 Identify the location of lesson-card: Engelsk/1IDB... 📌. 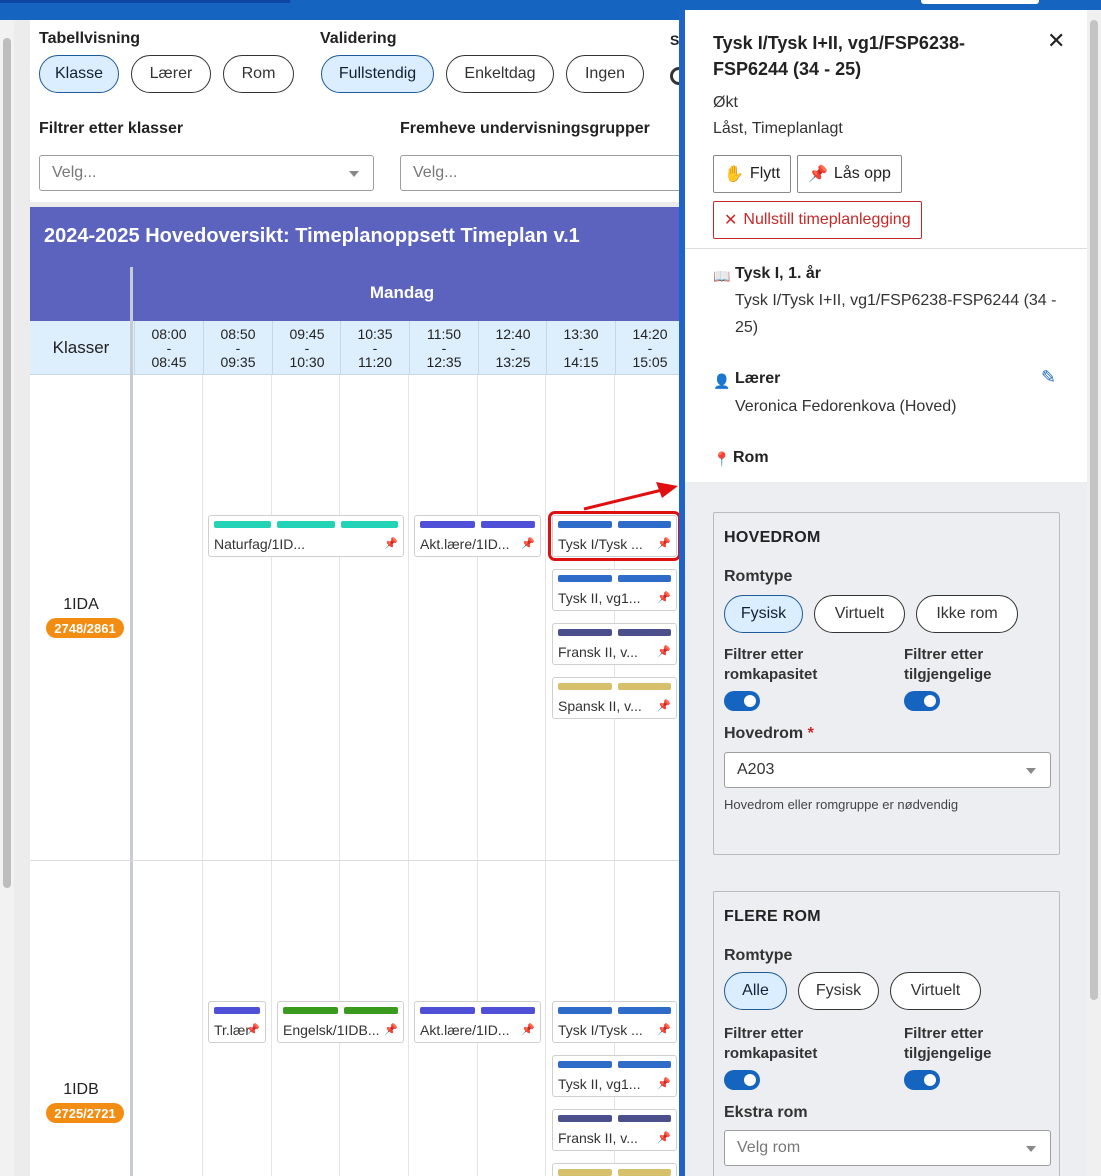
(340, 1022).